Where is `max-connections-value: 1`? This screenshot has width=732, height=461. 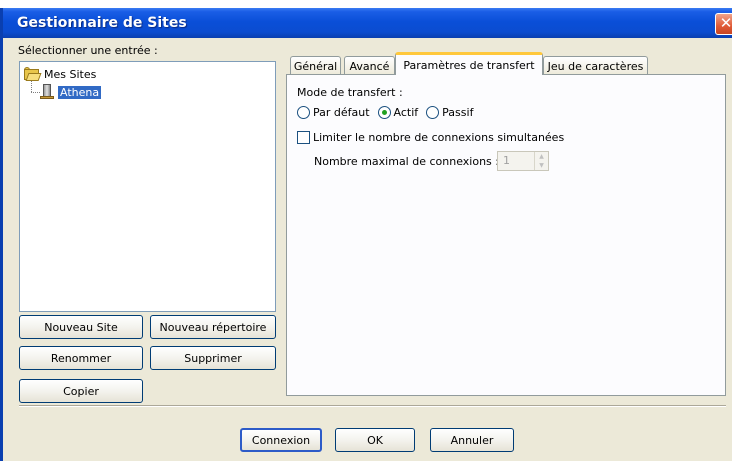 max-connections-value: 1 is located at coordinates (506, 160).